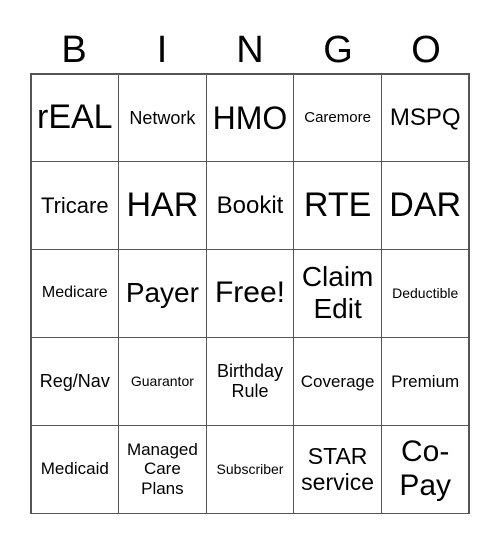  I want to click on bingo-cell: DAR, so click(425, 206).